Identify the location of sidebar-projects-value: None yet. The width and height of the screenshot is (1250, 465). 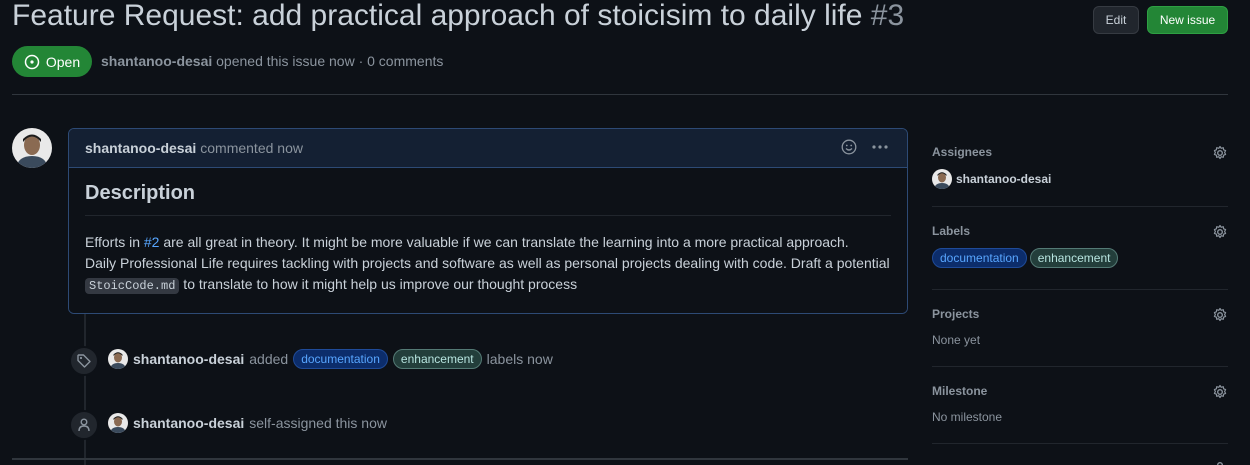
(956, 340).